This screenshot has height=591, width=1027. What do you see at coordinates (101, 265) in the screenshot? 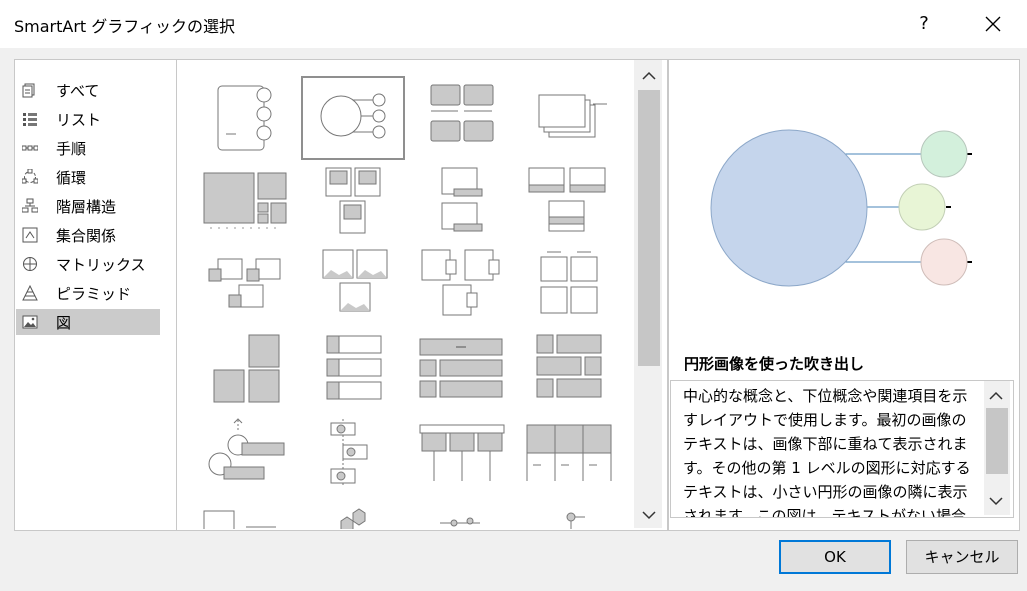
I see `category-label: マトリックス` at bounding box center [101, 265].